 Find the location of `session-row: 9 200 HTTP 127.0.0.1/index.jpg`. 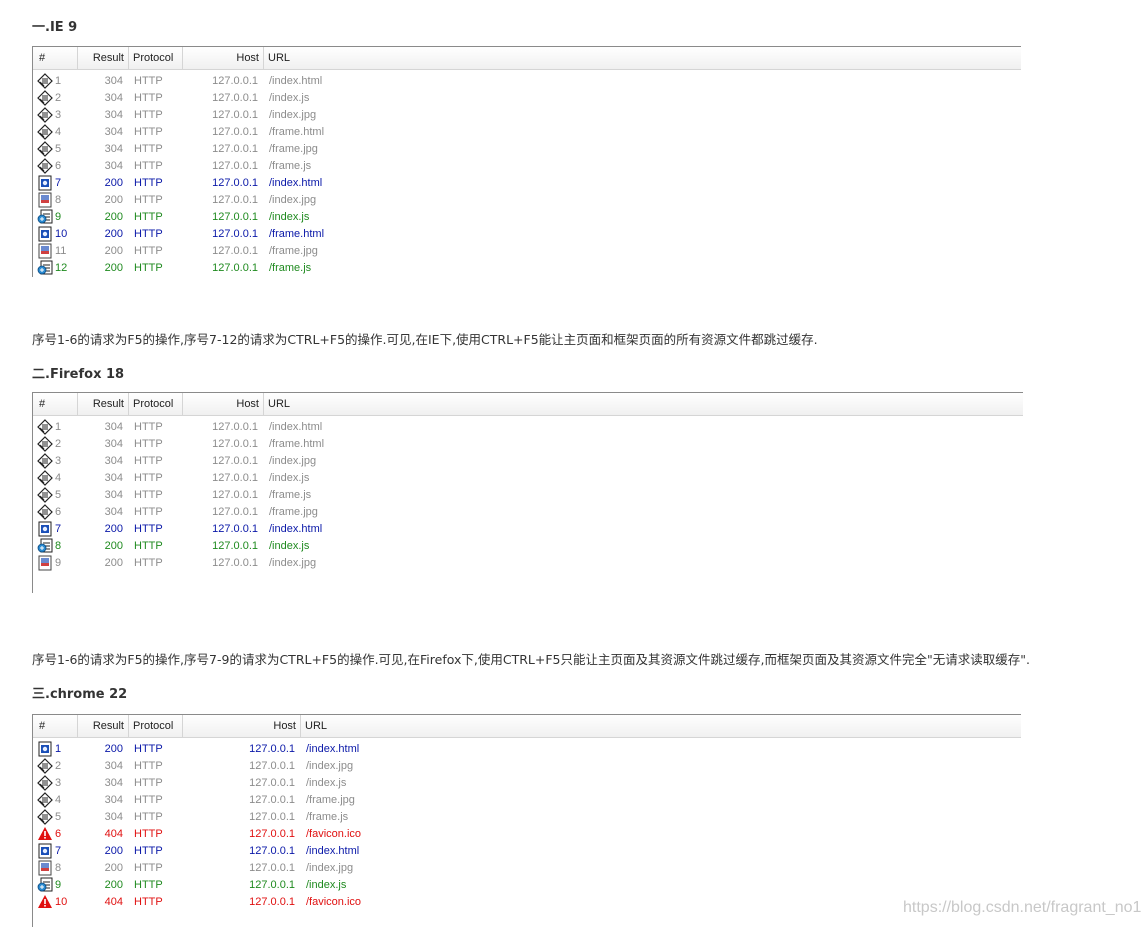

session-row: 9 200 HTTP 127.0.0.1/index.jpg is located at coordinates (528, 563).